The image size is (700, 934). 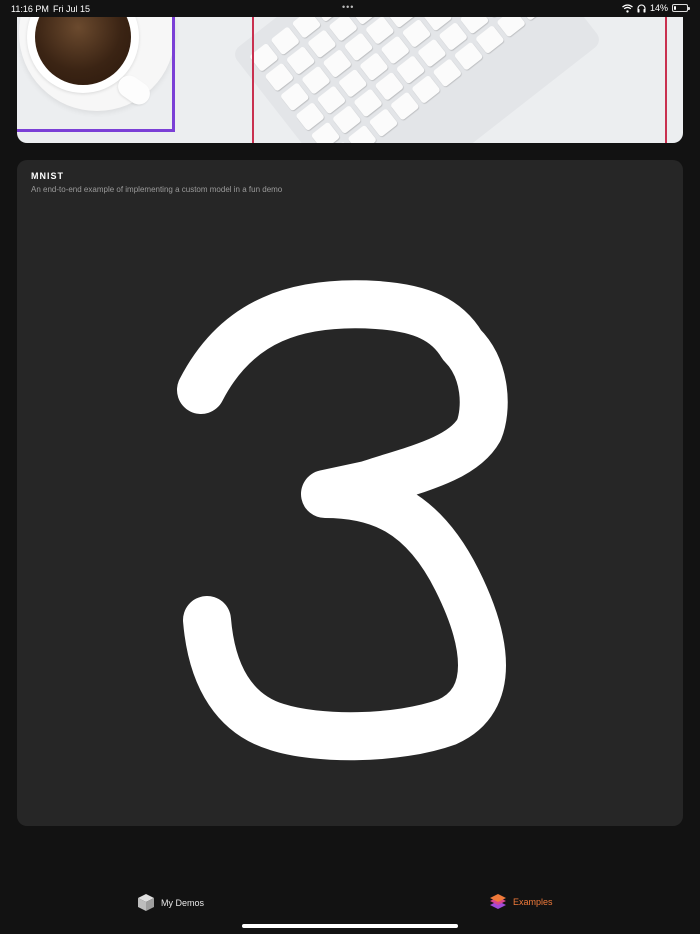 What do you see at coordinates (146, 902) in the screenshot?
I see `cube-icon` at bounding box center [146, 902].